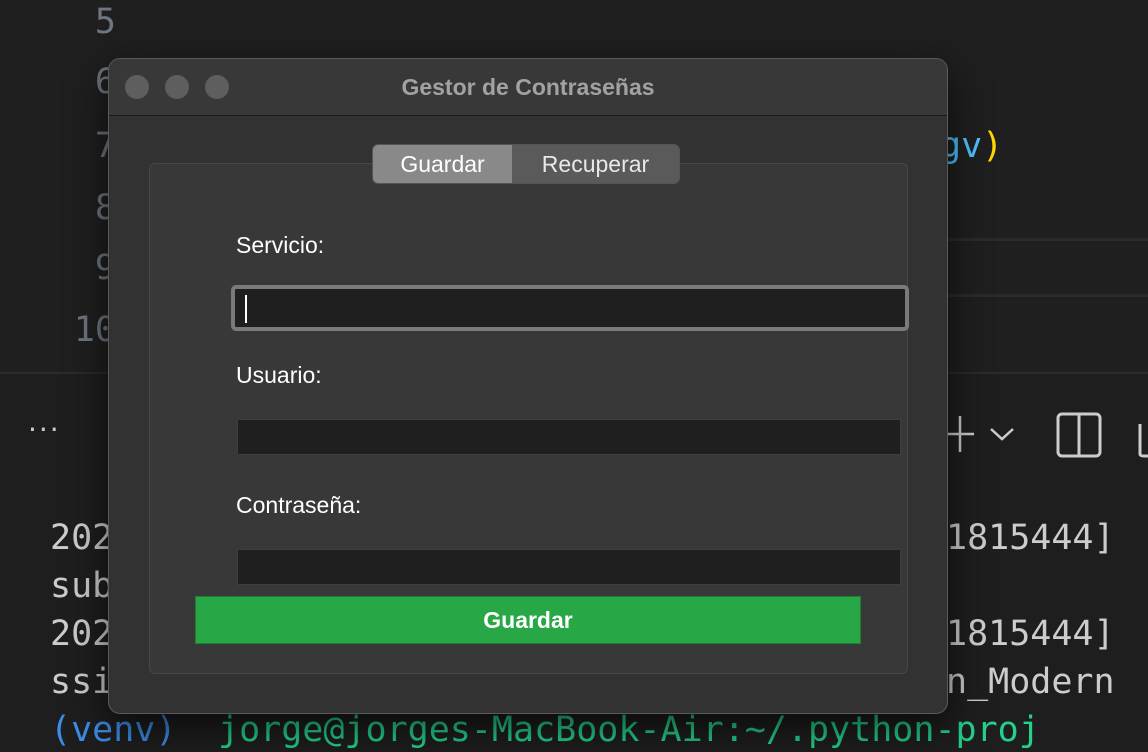 The height and width of the screenshot is (752, 1148). I want to click on new-terminal-icon, so click(961, 436).